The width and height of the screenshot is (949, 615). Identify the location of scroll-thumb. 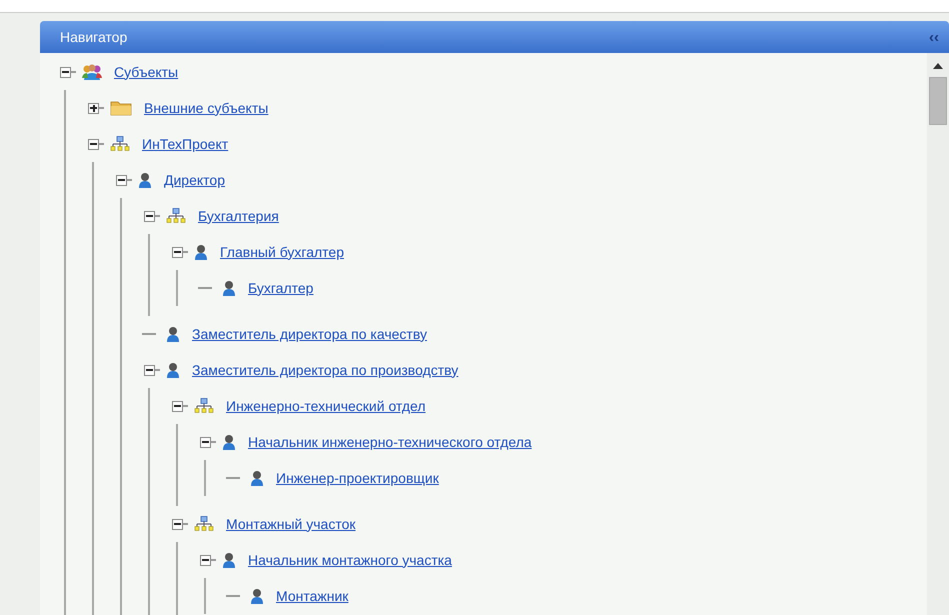
(938, 101).